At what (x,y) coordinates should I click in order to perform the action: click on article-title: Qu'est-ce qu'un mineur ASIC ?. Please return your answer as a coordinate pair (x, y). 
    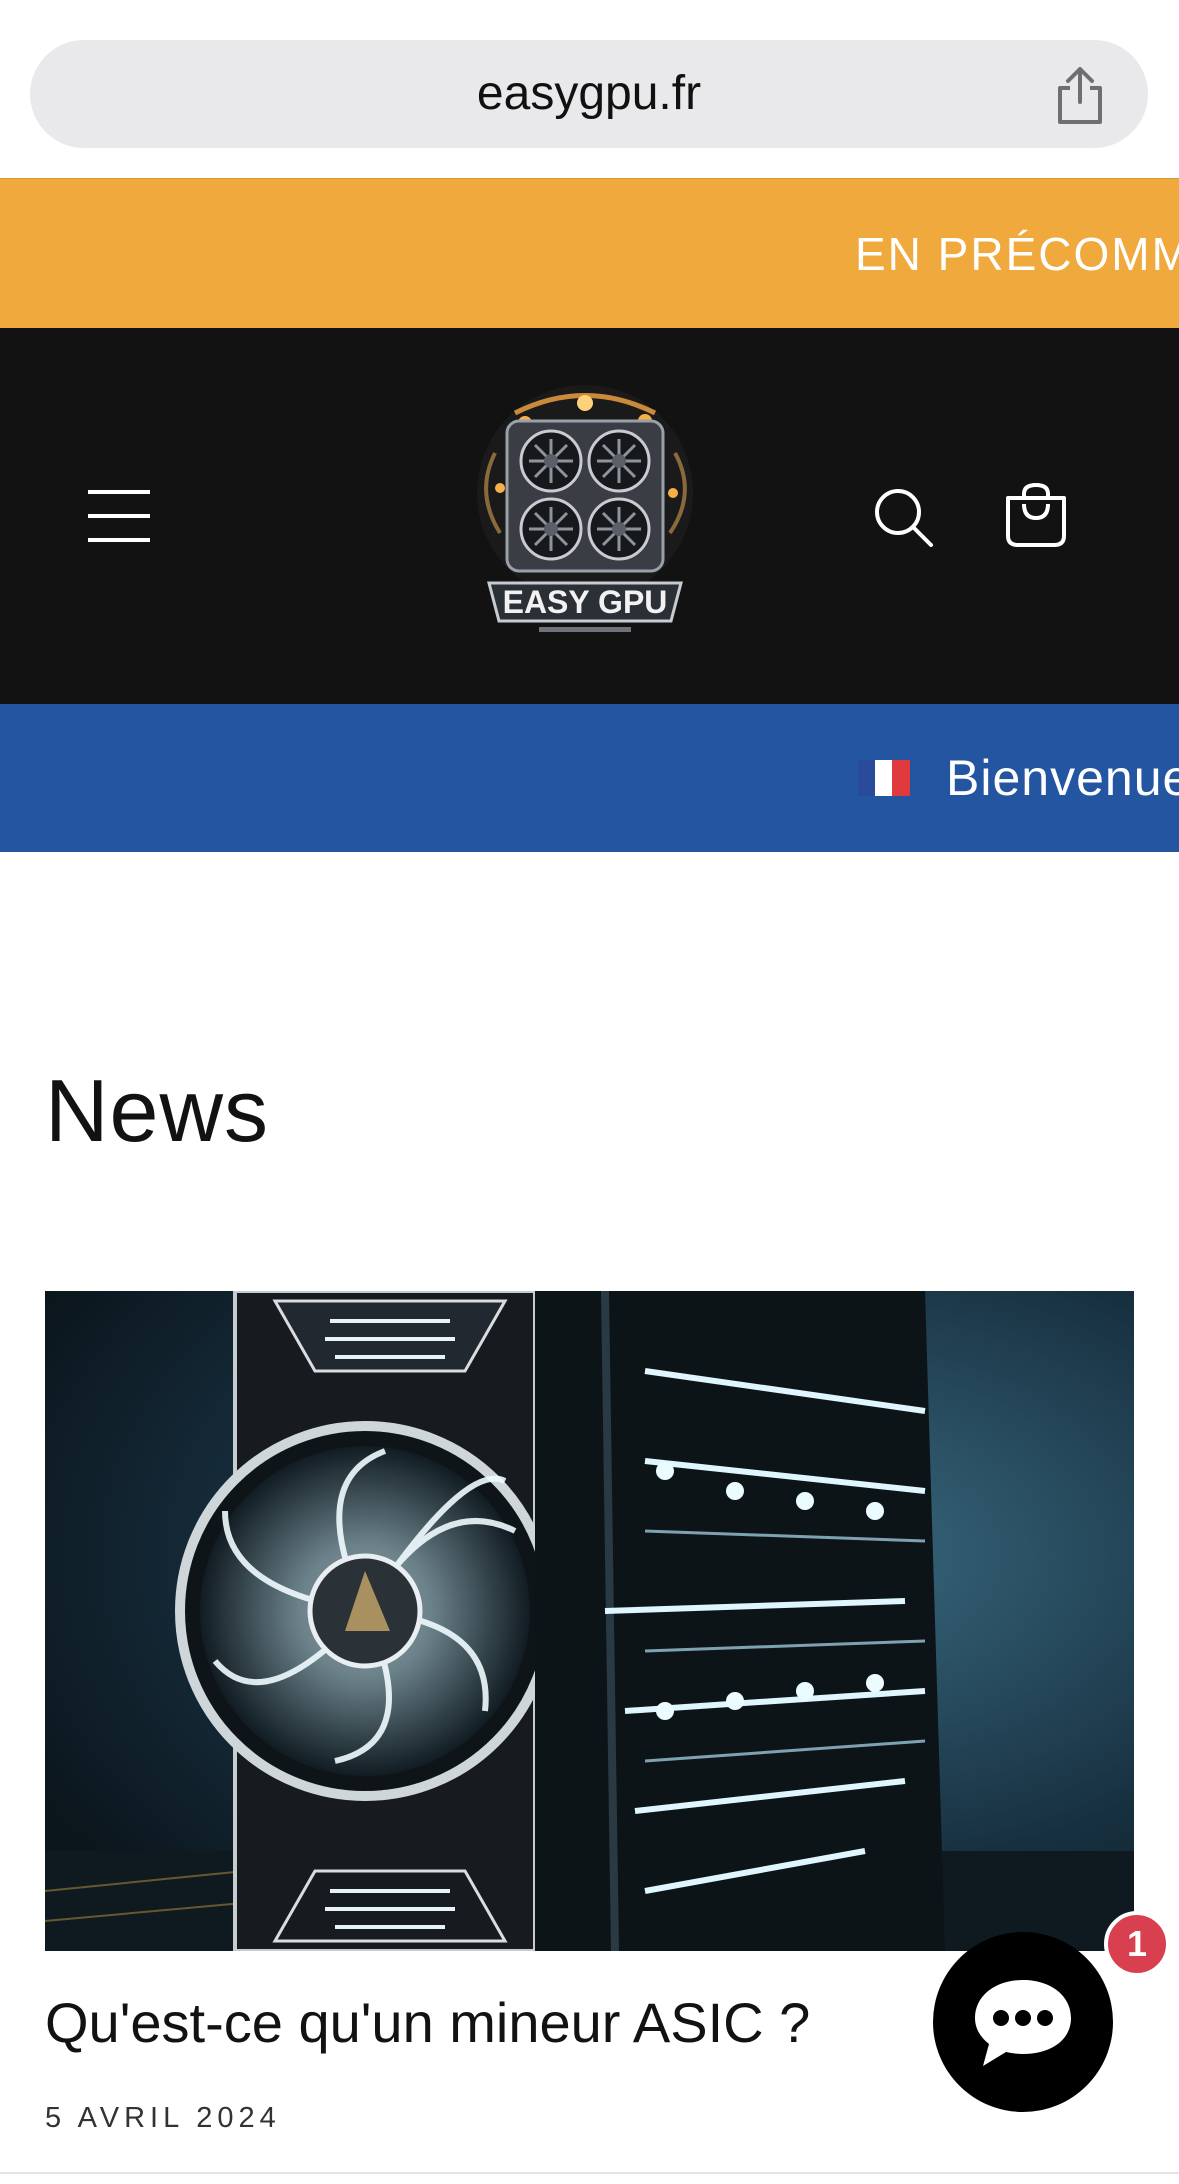
    Looking at the image, I should click on (427, 2022).